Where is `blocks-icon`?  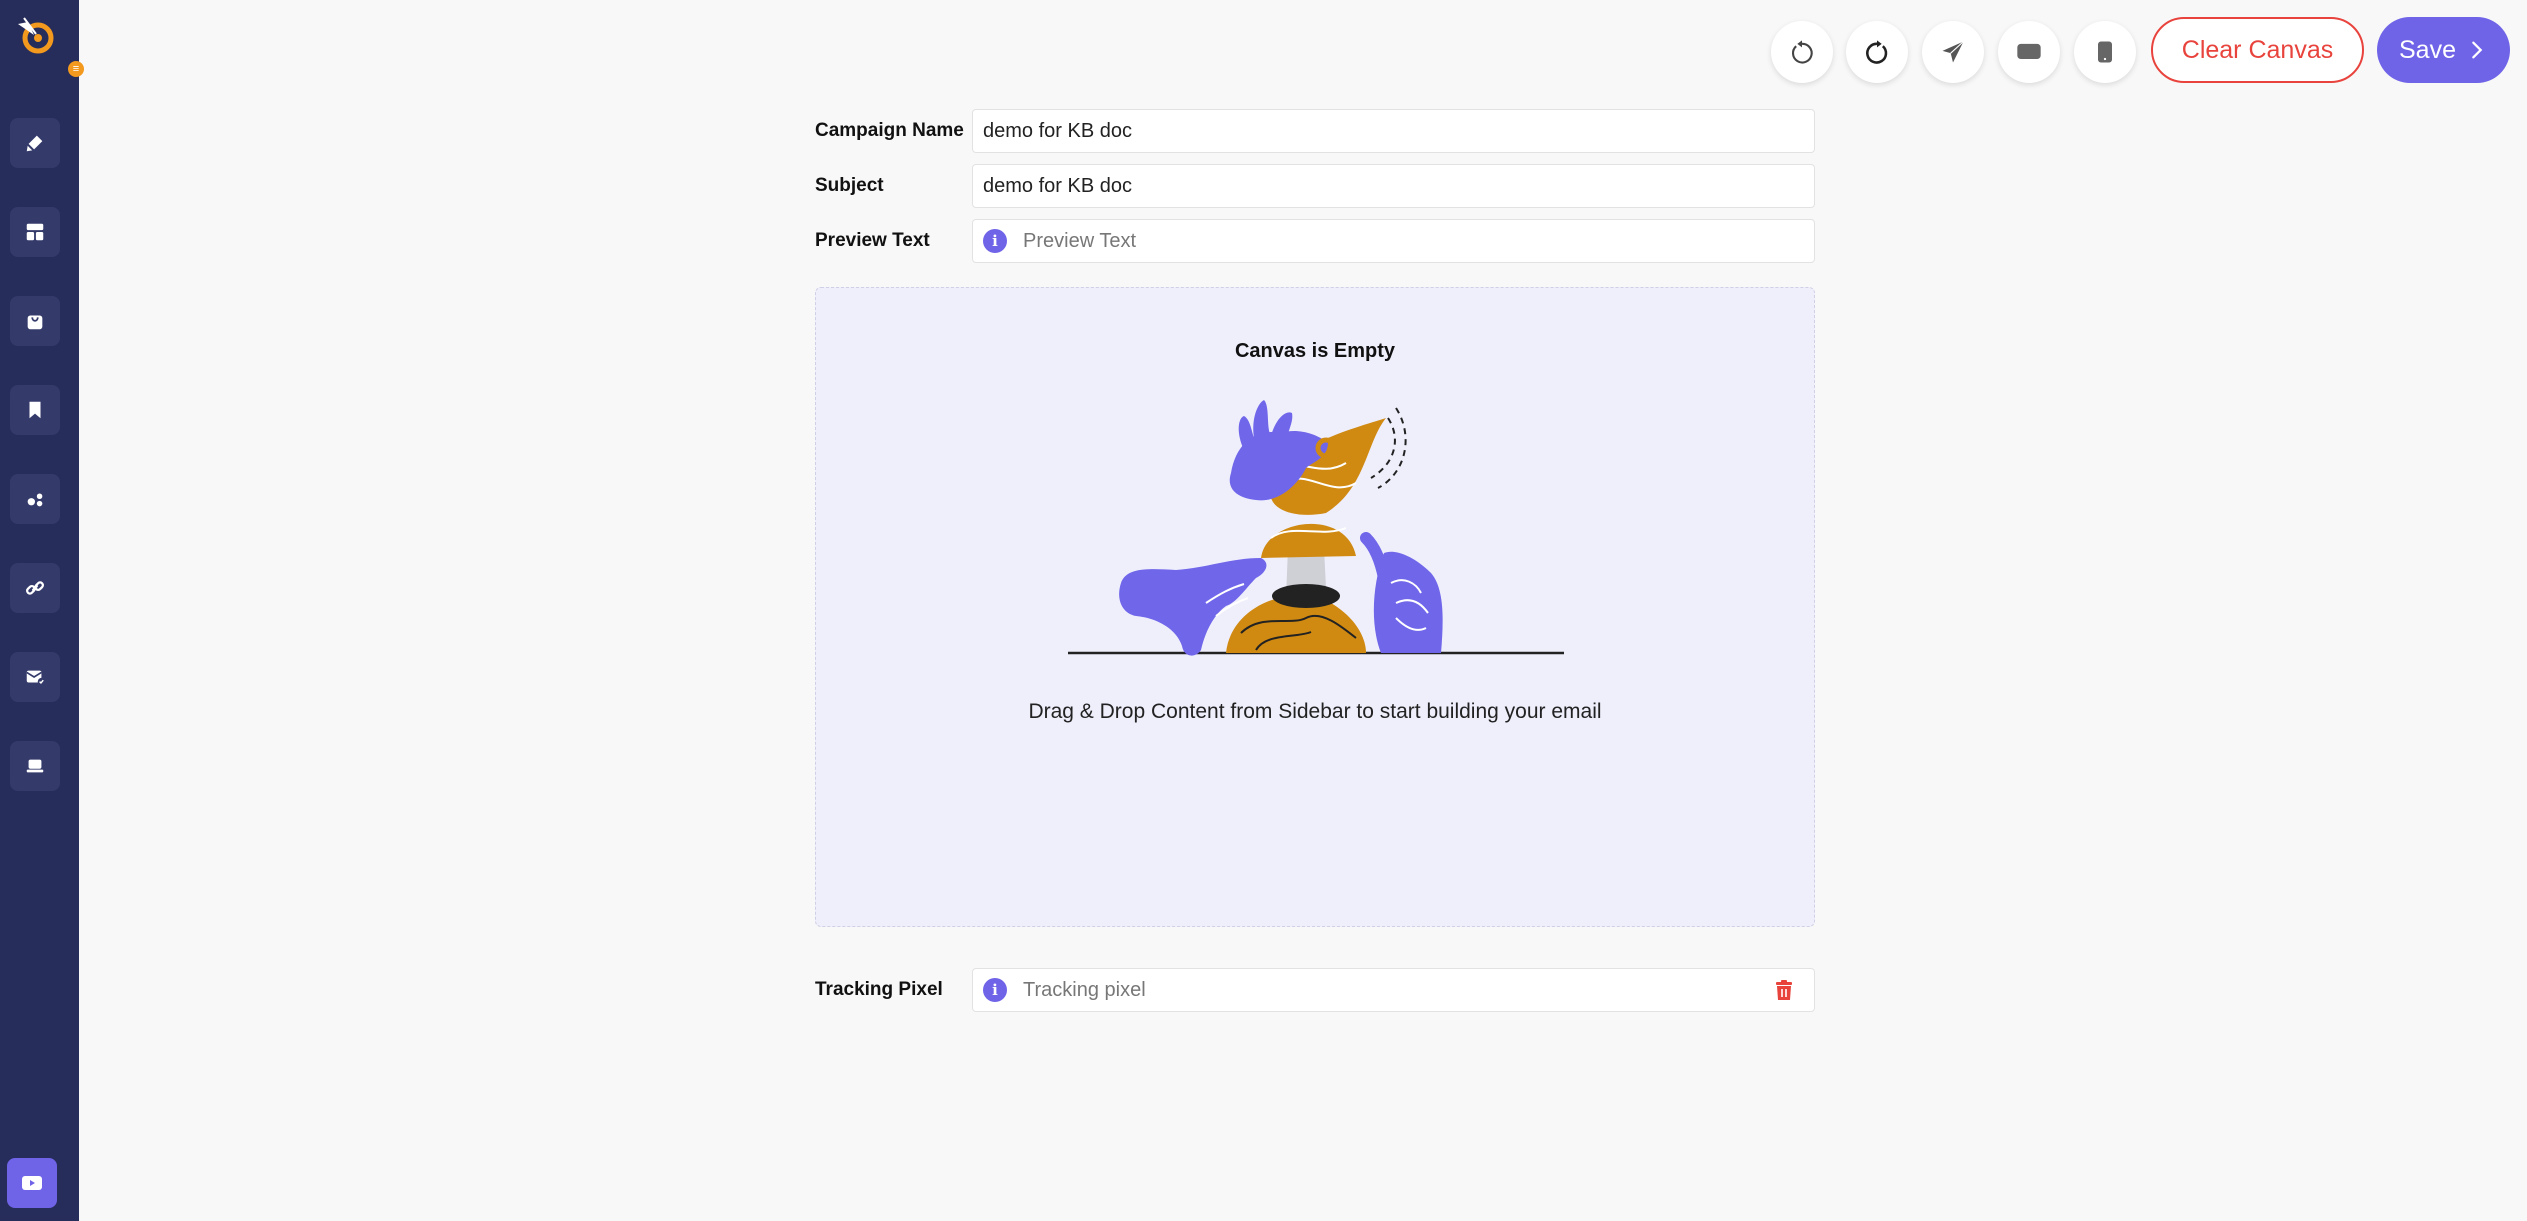
blocks-icon is located at coordinates (35, 500).